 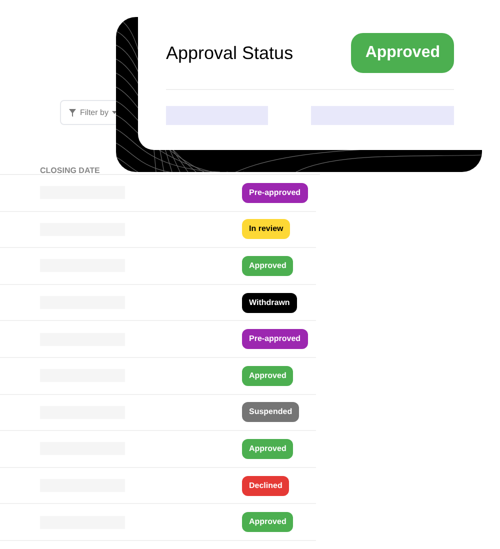 What do you see at coordinates (70, 170) in the screenshot?
I see `column-header: CLOSING DATE` at bounding box center [70, 170].